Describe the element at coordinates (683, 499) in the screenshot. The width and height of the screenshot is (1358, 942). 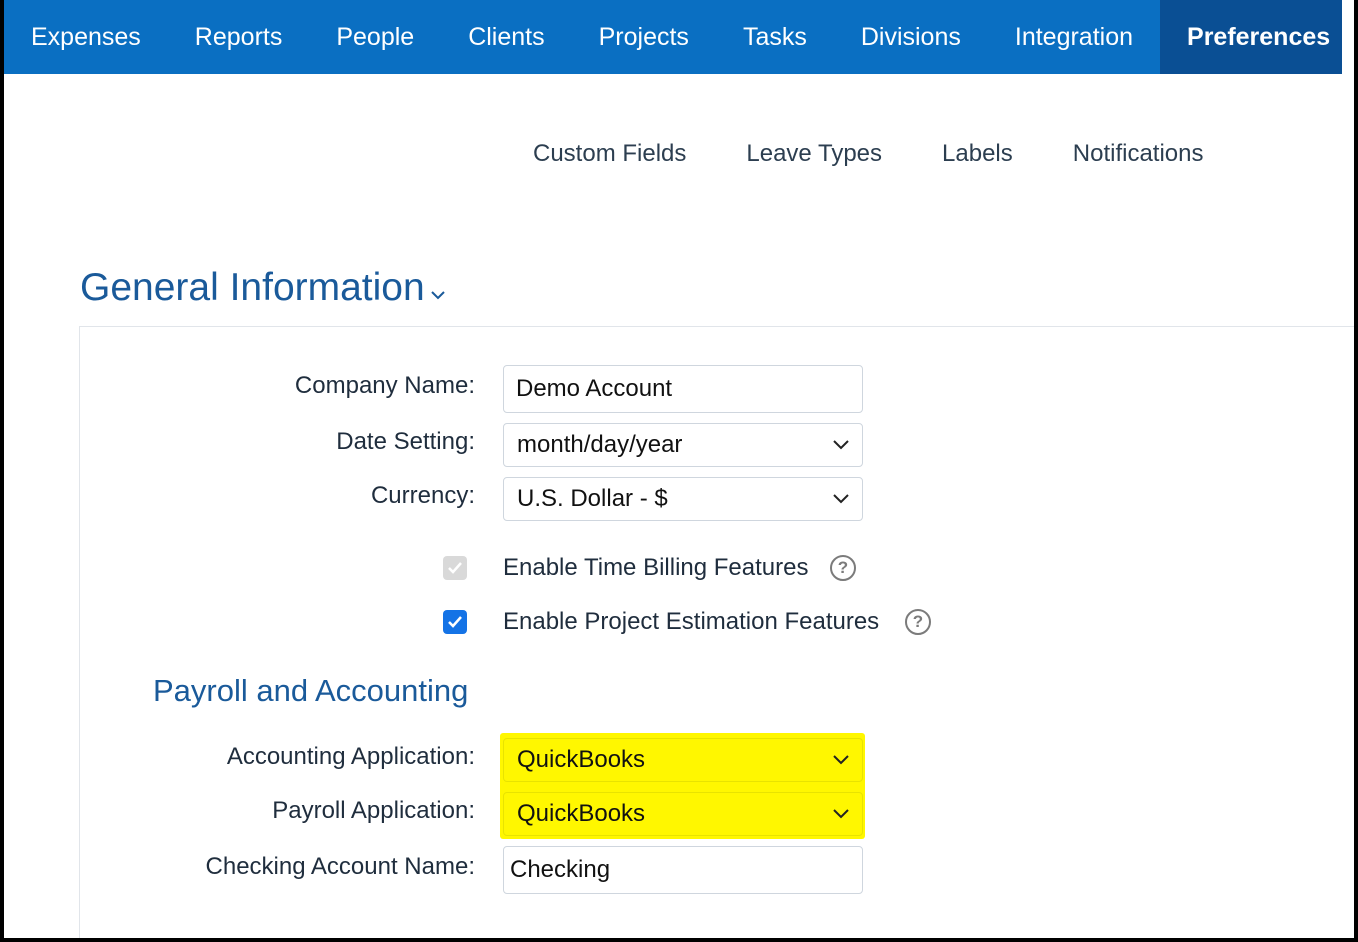
I see `currency-select: U.S. Dollar - $` at that location.